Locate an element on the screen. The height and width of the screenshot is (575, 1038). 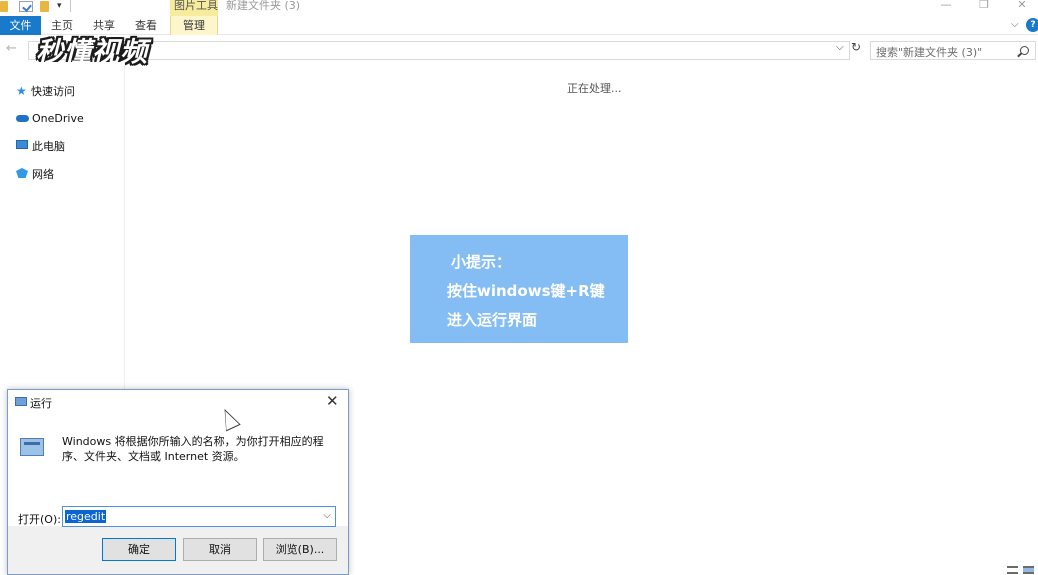
nav-item-network: 网络 is located at coordinates (35, 174).